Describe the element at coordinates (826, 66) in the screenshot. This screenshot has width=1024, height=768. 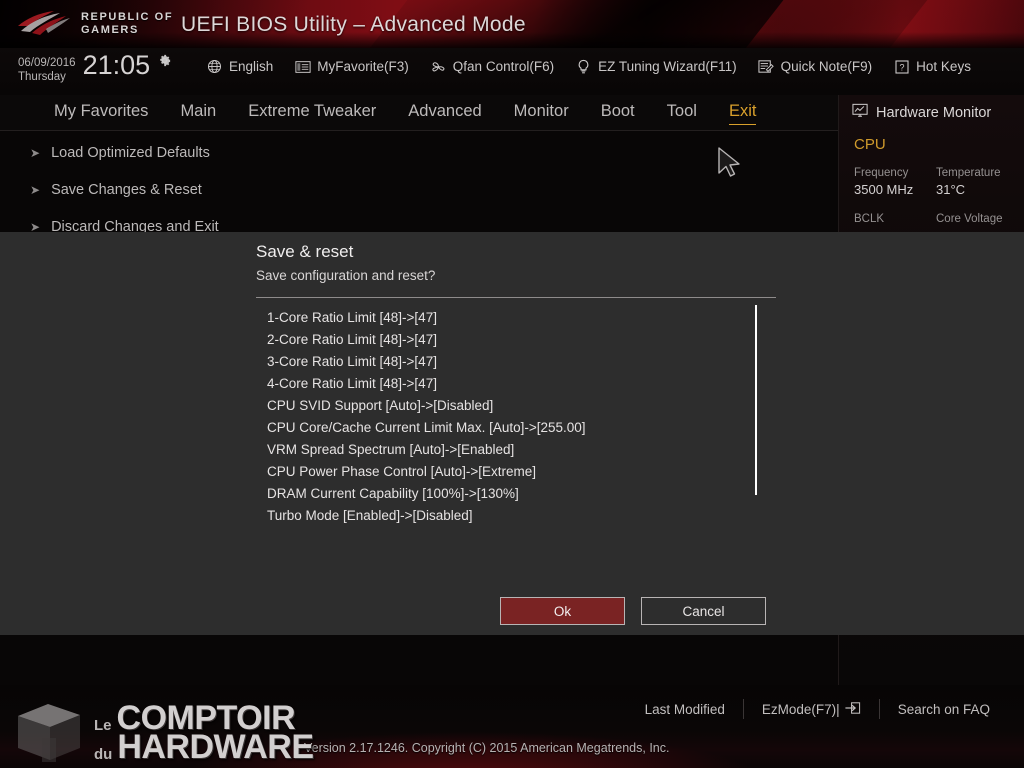
I see `toolbar-item-label: Quick Note(F9)` at that location.